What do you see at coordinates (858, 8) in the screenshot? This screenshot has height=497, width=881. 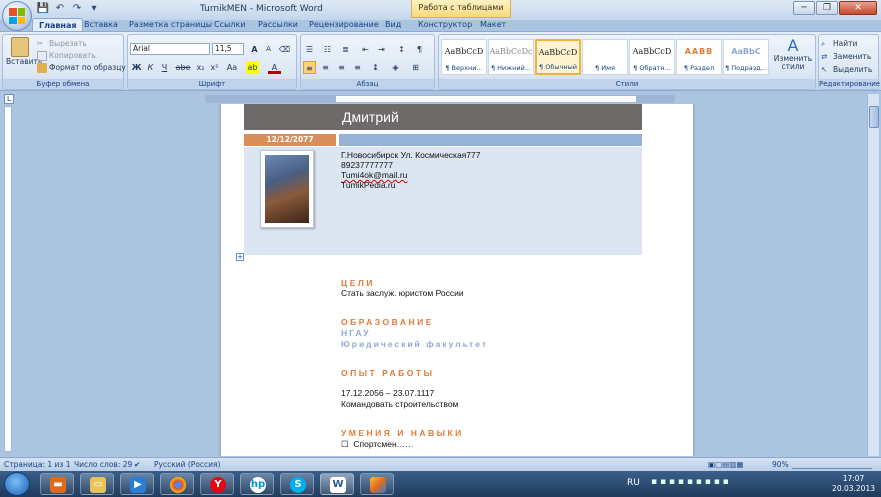 I see `close-button: ✕` at bounding box center [858, 8].